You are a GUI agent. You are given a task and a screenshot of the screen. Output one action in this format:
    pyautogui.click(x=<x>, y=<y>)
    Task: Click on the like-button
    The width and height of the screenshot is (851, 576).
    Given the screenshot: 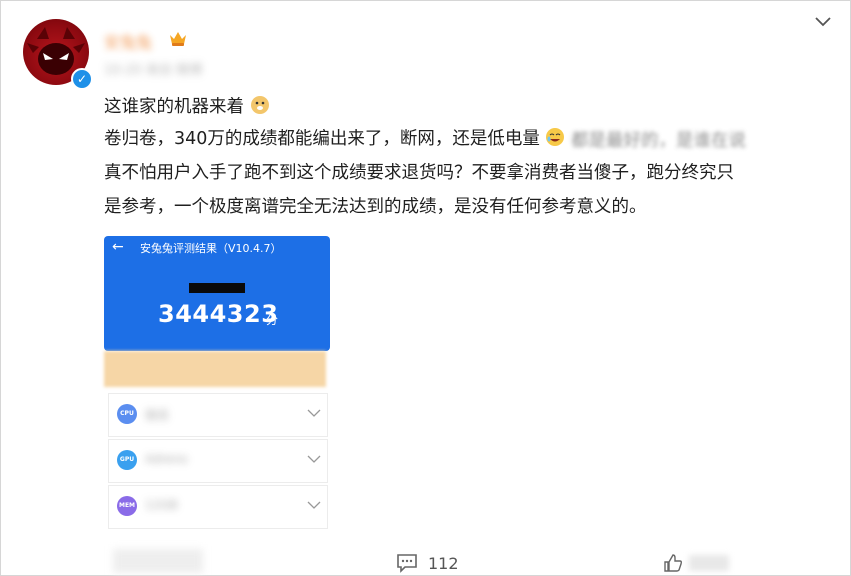 What is the action you would take?
    pyautogui.click(x=696, y=563)
    